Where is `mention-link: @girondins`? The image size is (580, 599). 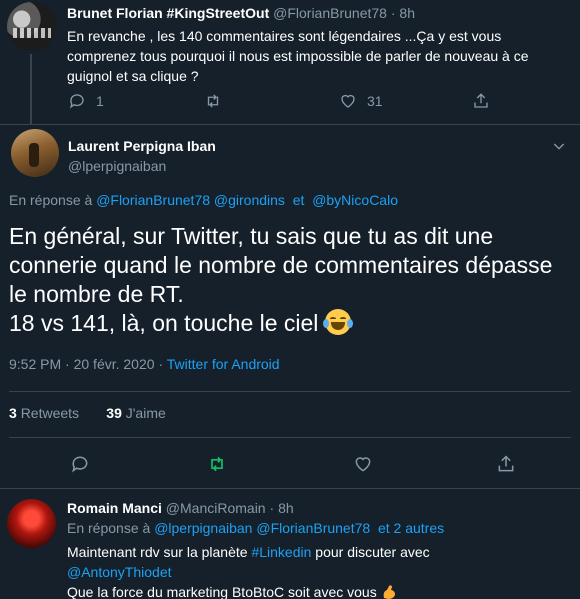 mention-link: @girondins is located at coordinates (249, 200).